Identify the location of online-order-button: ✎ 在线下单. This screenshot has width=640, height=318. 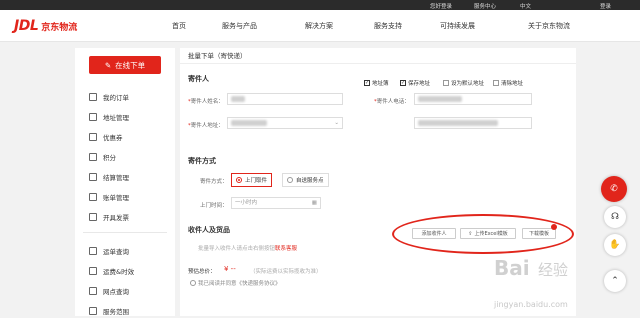
(125, 65).